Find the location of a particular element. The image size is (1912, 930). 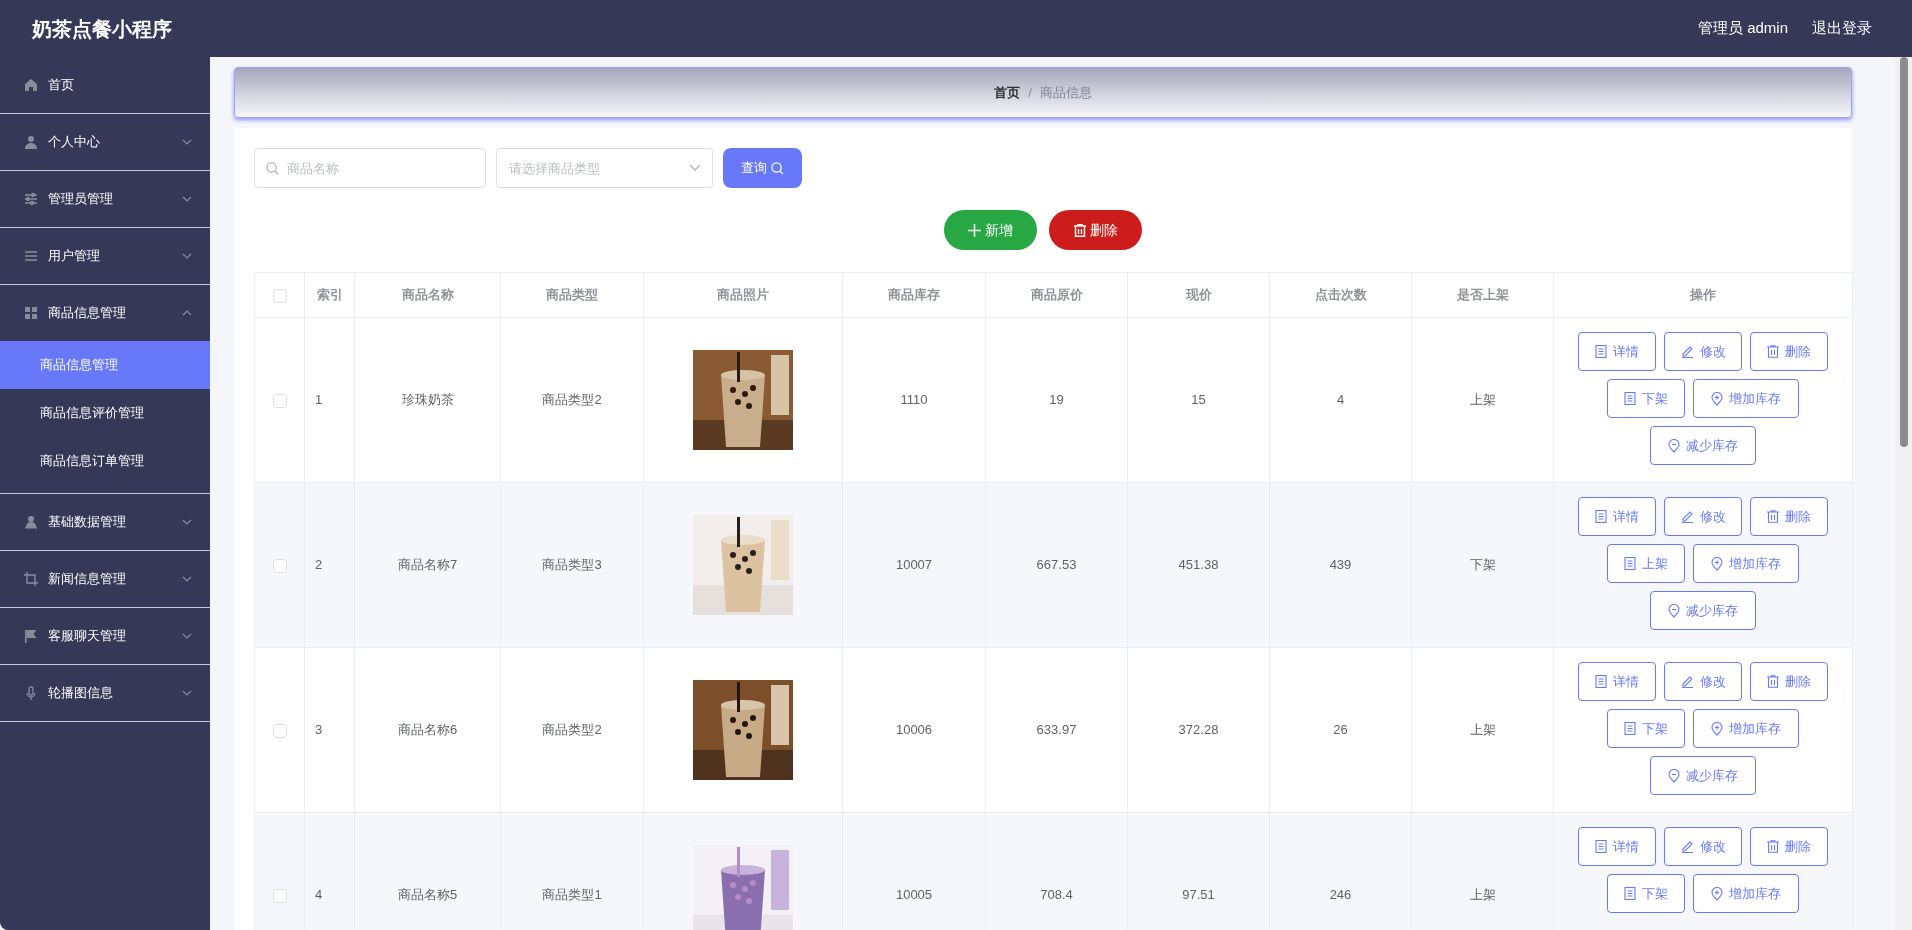

scrollbar-thumb is located at coordinates (1903, 252).